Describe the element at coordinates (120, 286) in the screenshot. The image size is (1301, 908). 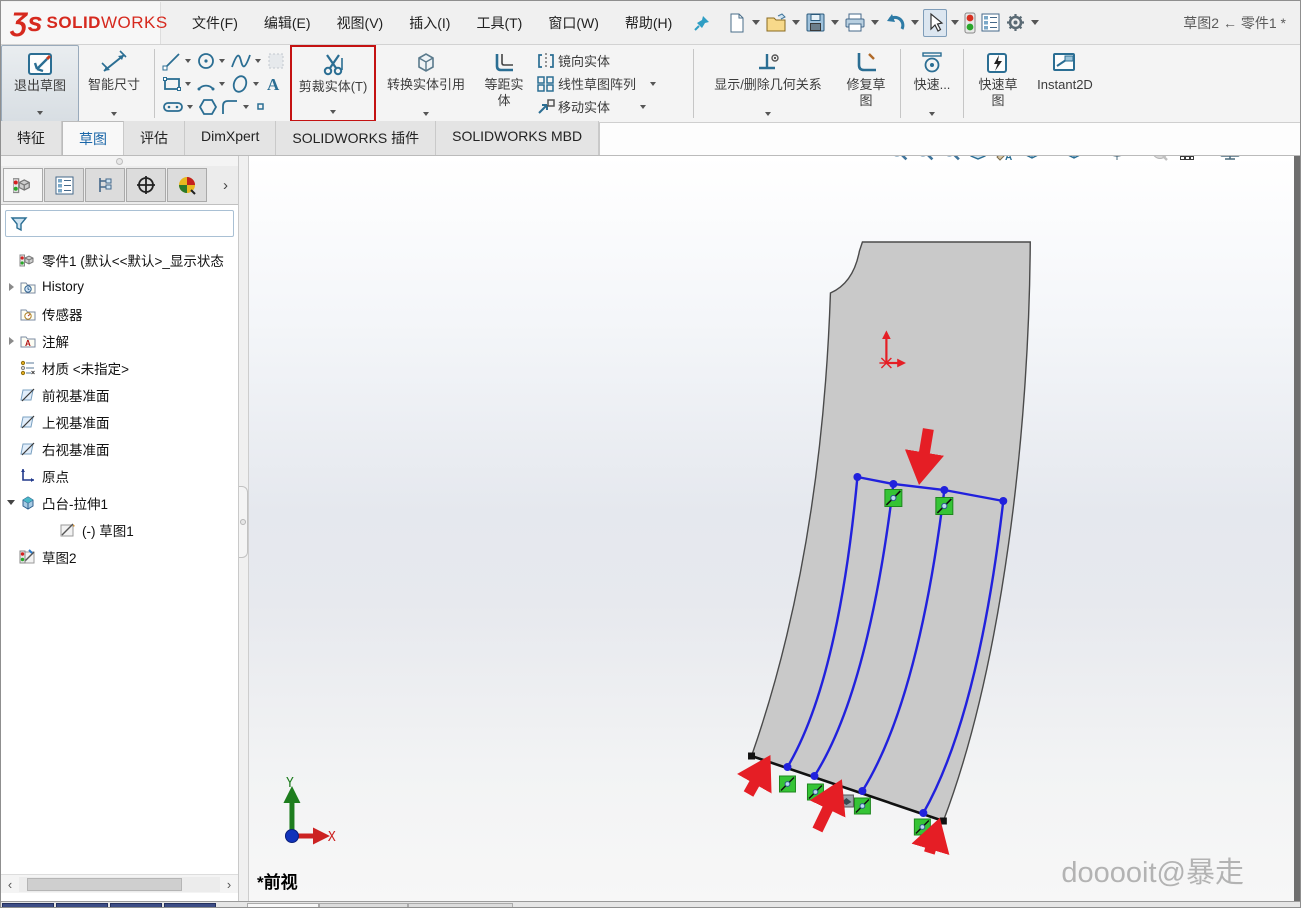
I see `tree-item: History` at that location.